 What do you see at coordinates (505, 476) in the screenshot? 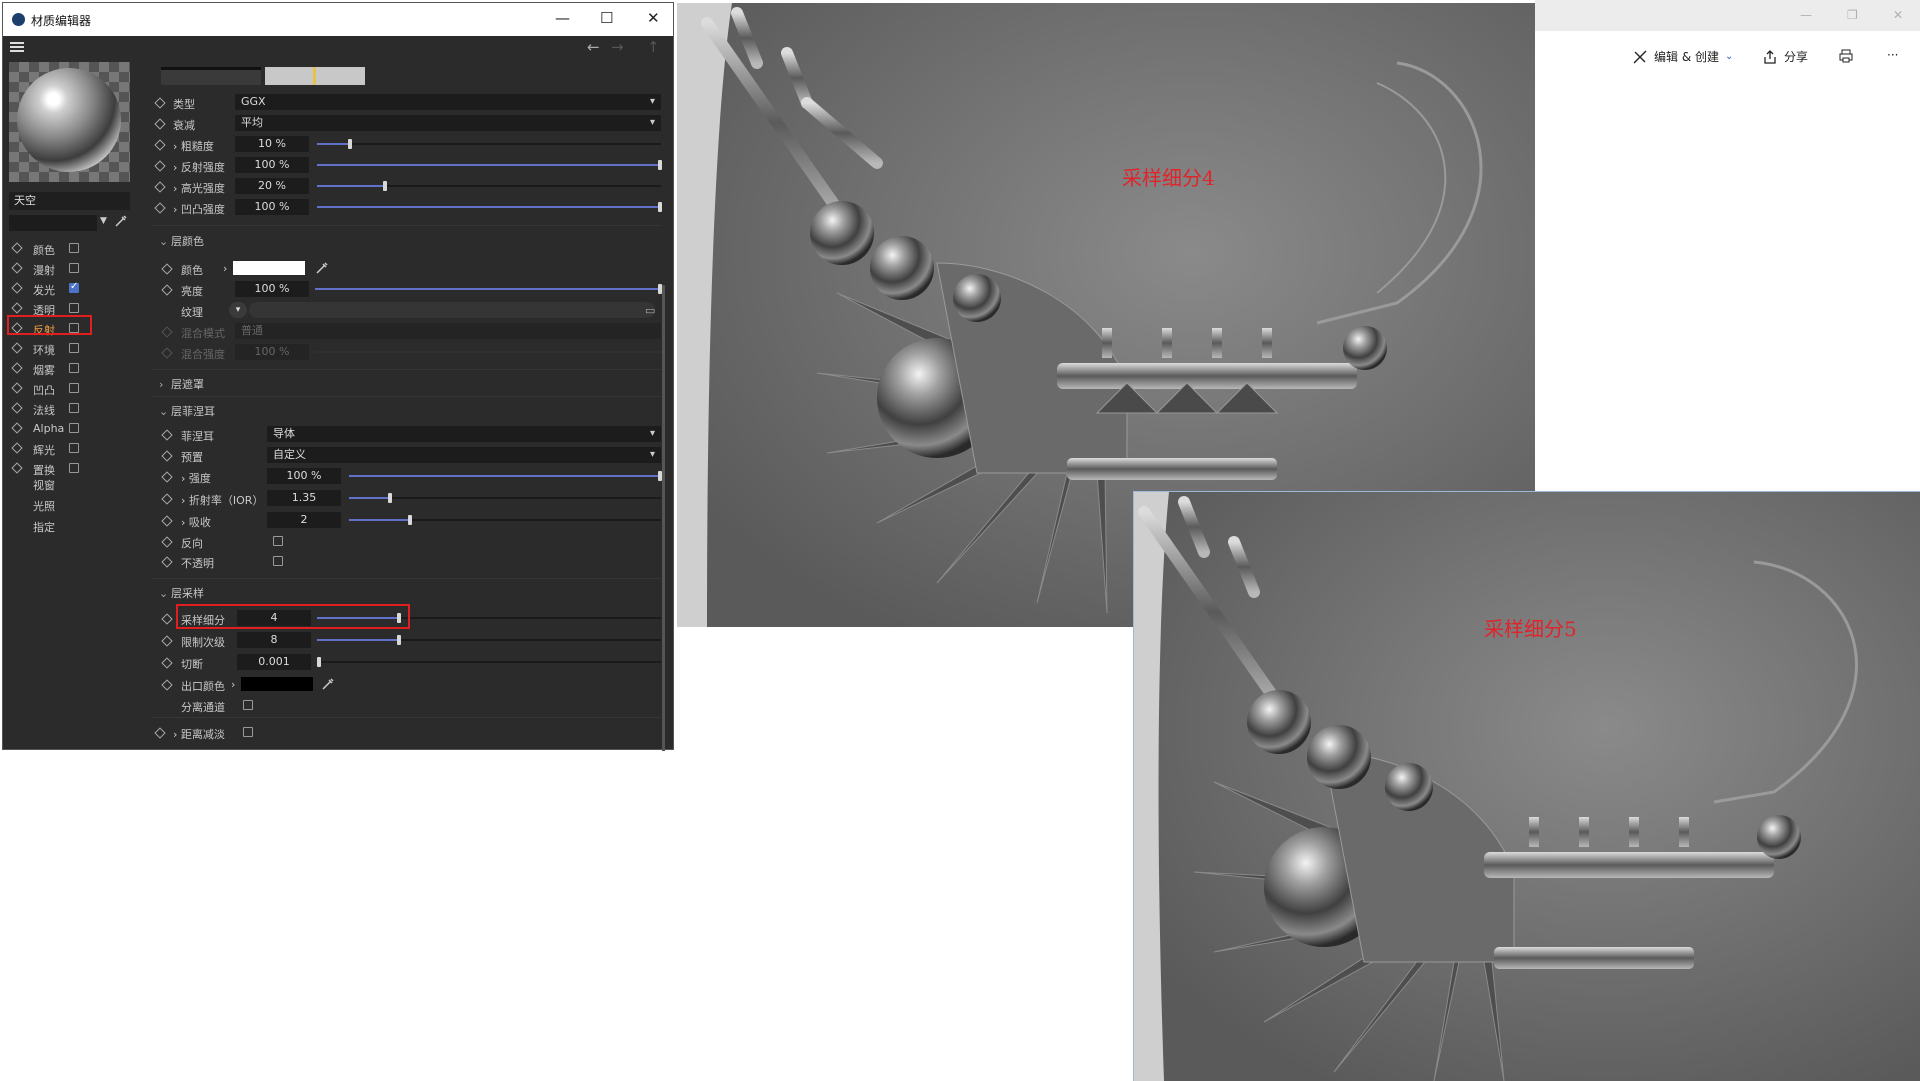
I see `fresnel-strength-slider` at bounding box center [505, 476].